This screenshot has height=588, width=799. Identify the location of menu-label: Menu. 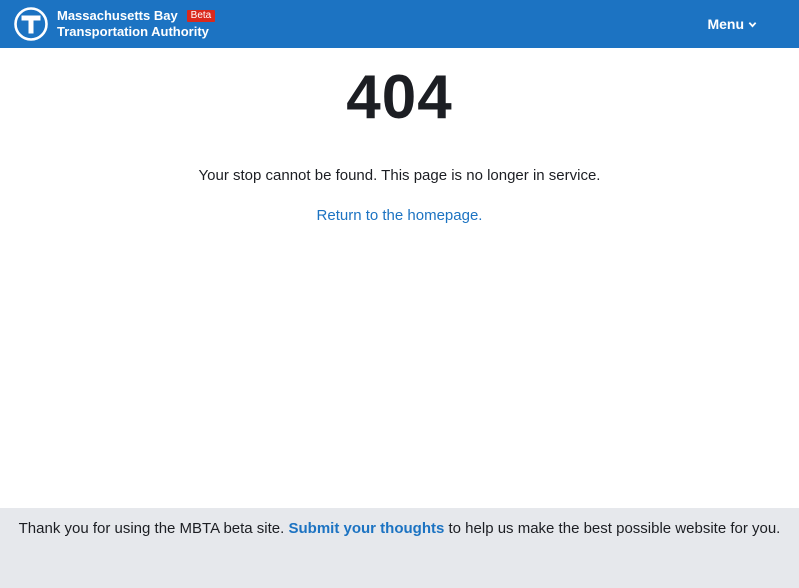
(725, 24).